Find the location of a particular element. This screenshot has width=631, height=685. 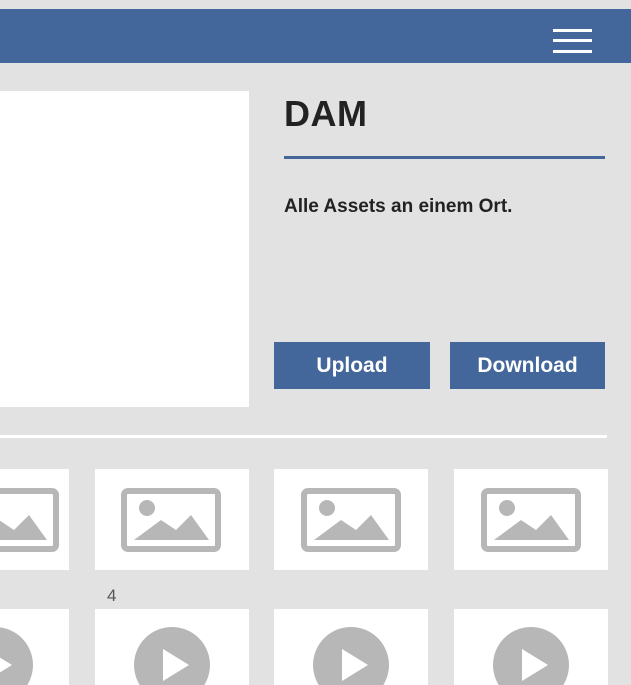

tagline: Alle Assets an einem Ort. is located at coordinates (398, 206).